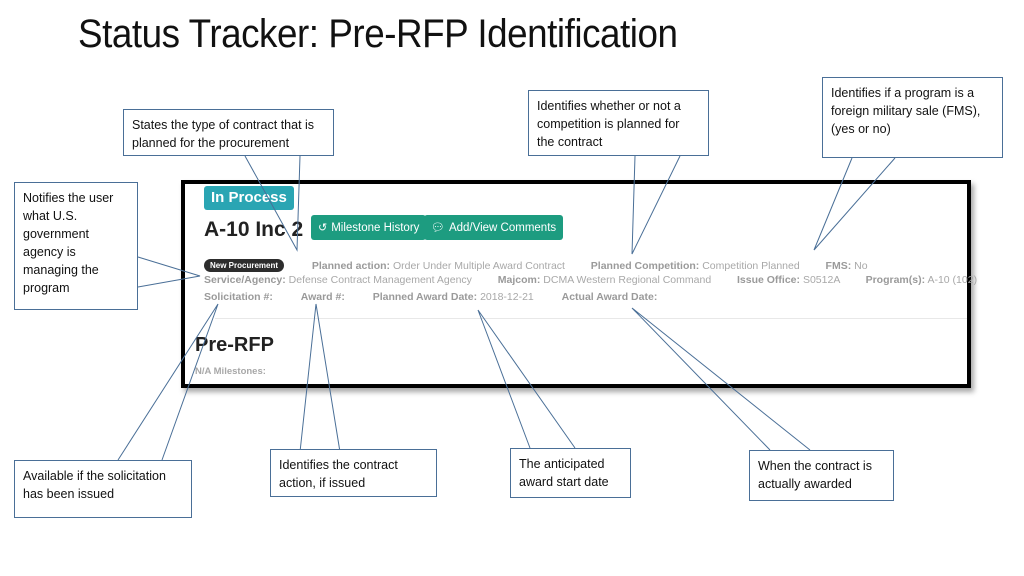 The height and width of the screenshot is (576, 1024). What do you see at coordinates (838, 266) in the screenshot?
I see `fms-label: FMS:` at bounding box center [838, 266].